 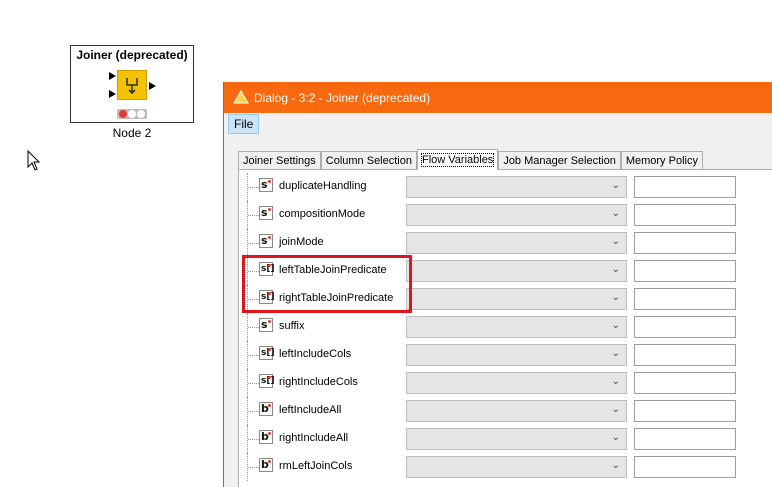 I want to click on joiner-icon, so click(x=132, y=85).